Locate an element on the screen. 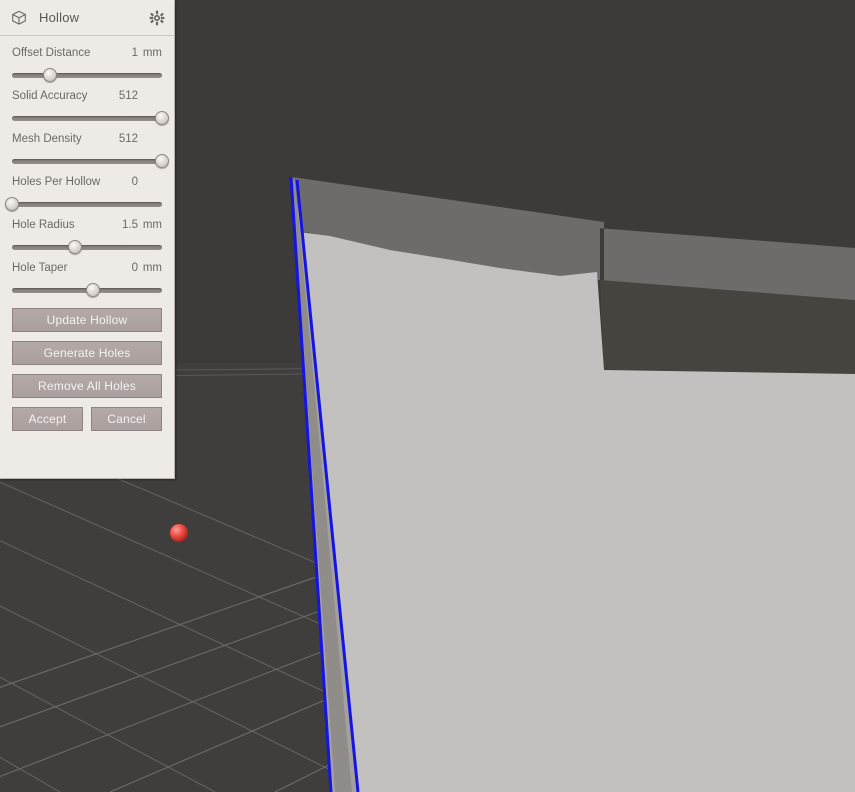 The width and height of the screenshot is (855, 792). panel-body: Offset Distance 1 mm Solid Accuracy 512 is located at coordinates (87, 233).